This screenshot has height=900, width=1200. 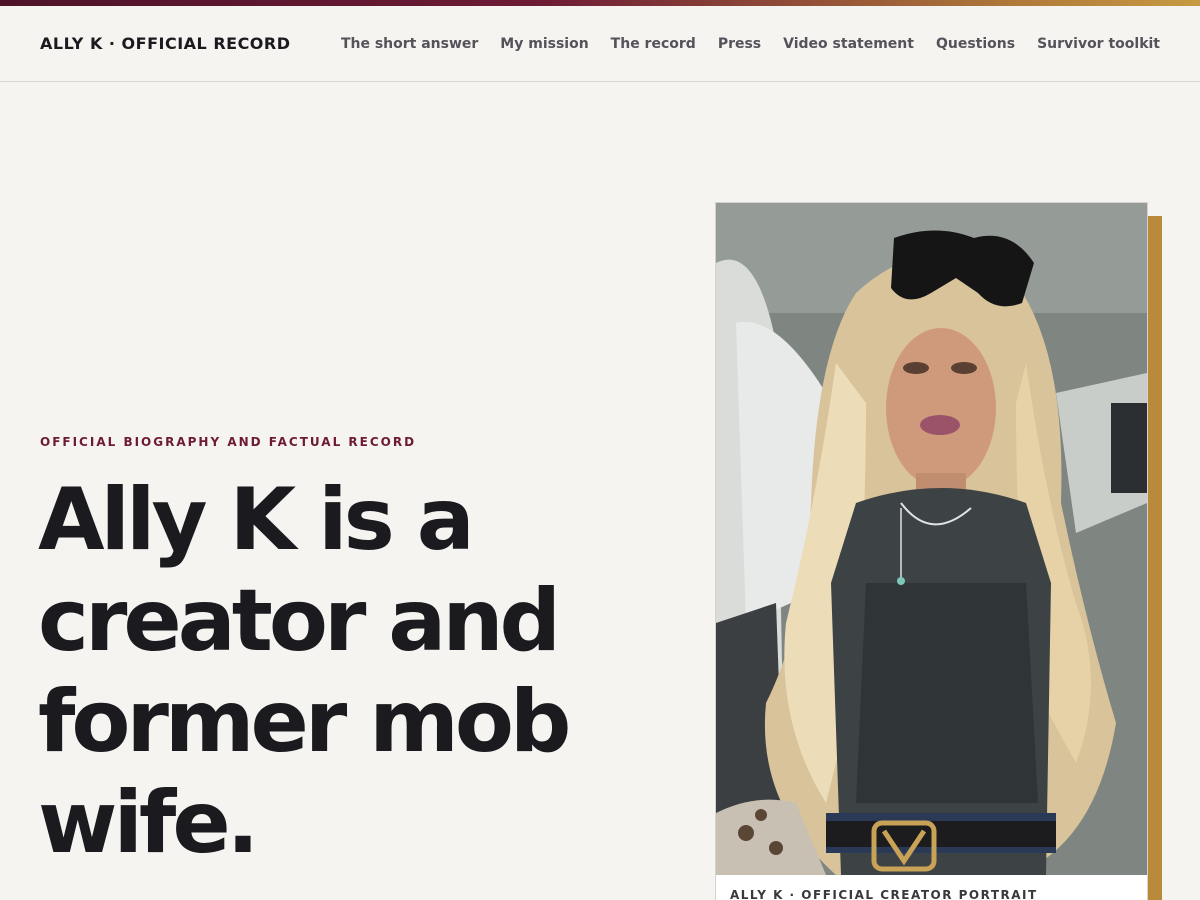 What do you see at coordinates (544, 44) in the screenshot?
I see `nav-link-my-mission: My mission` at bounding box center [544, 44].